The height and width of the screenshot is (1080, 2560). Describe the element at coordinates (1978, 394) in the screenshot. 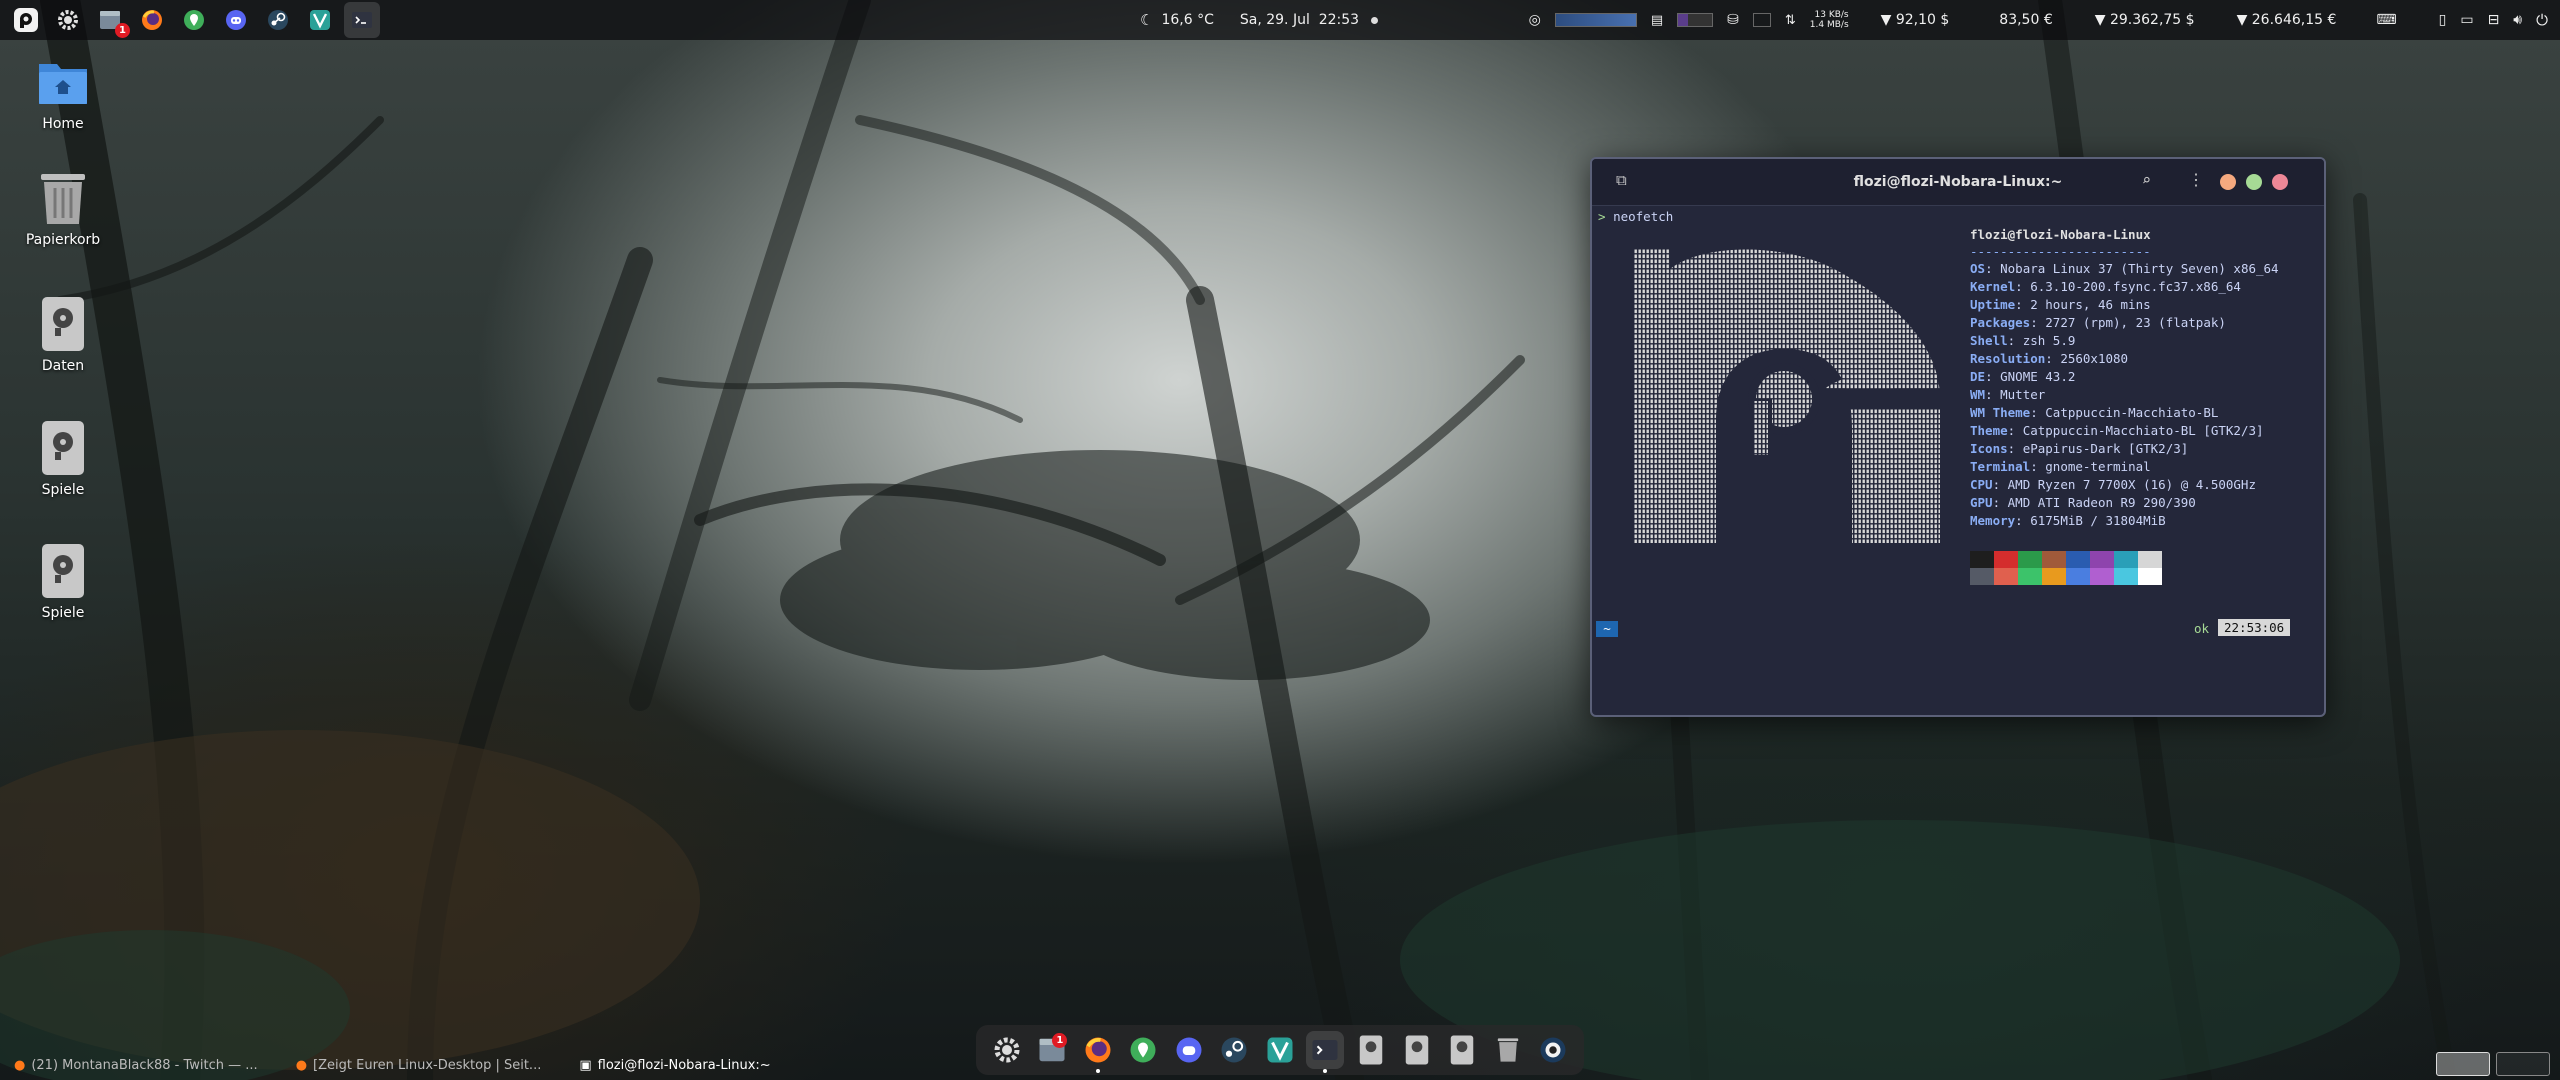

I see `info-key: WM` at that location.